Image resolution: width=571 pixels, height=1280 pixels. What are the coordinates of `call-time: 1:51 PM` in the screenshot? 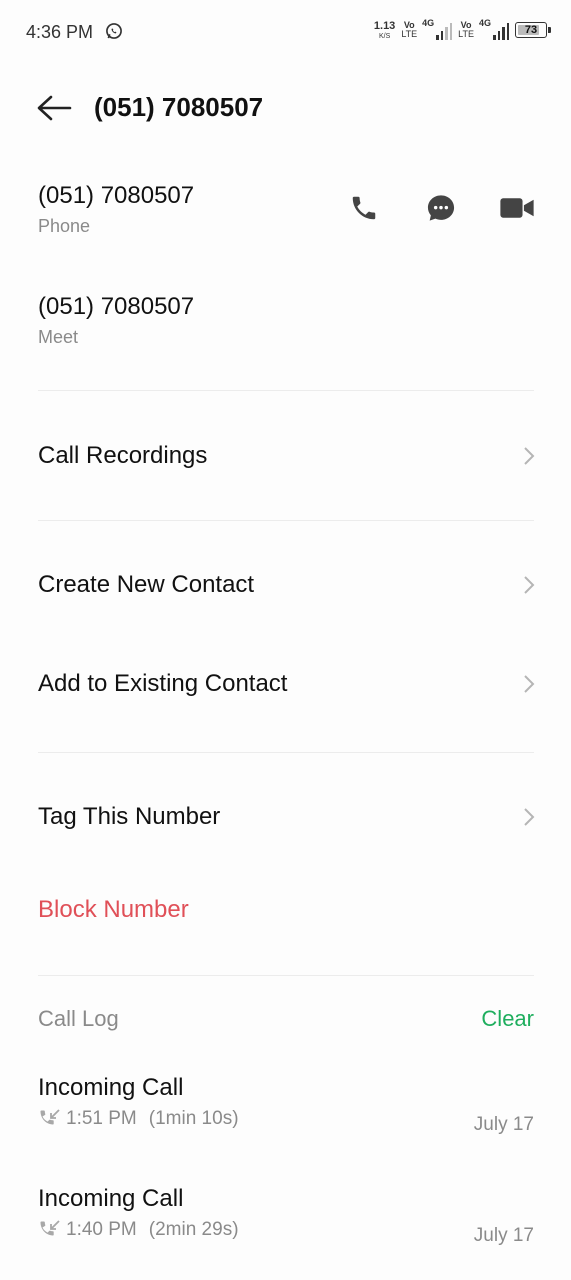 It's located at (101, 1118).